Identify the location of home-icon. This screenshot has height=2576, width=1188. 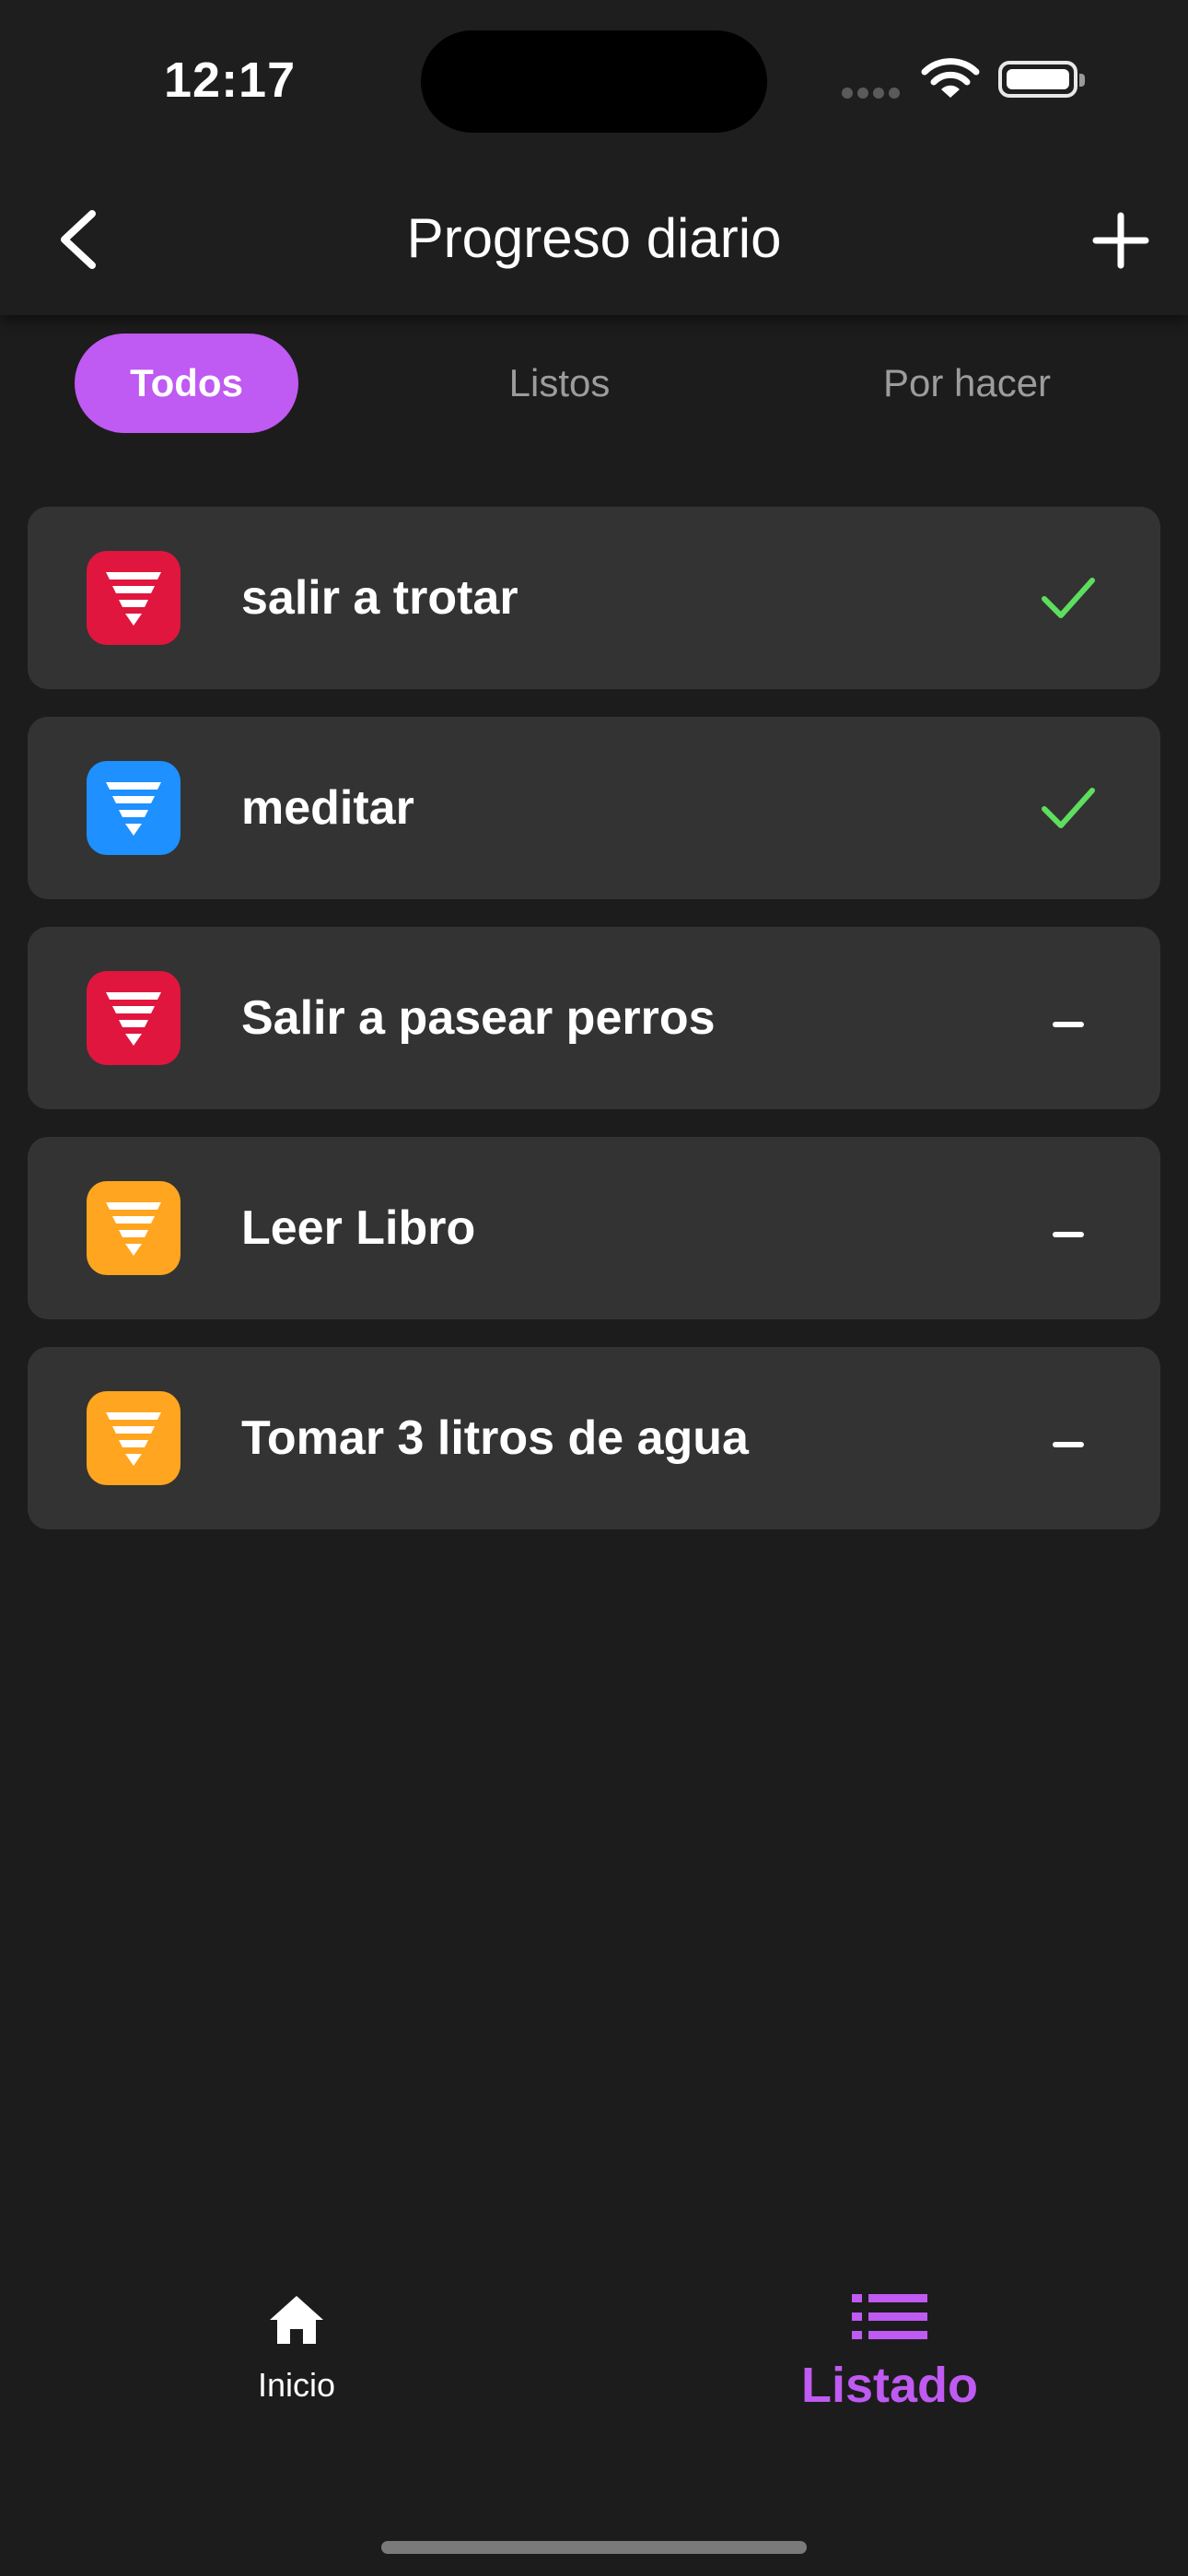
(296, 2320).